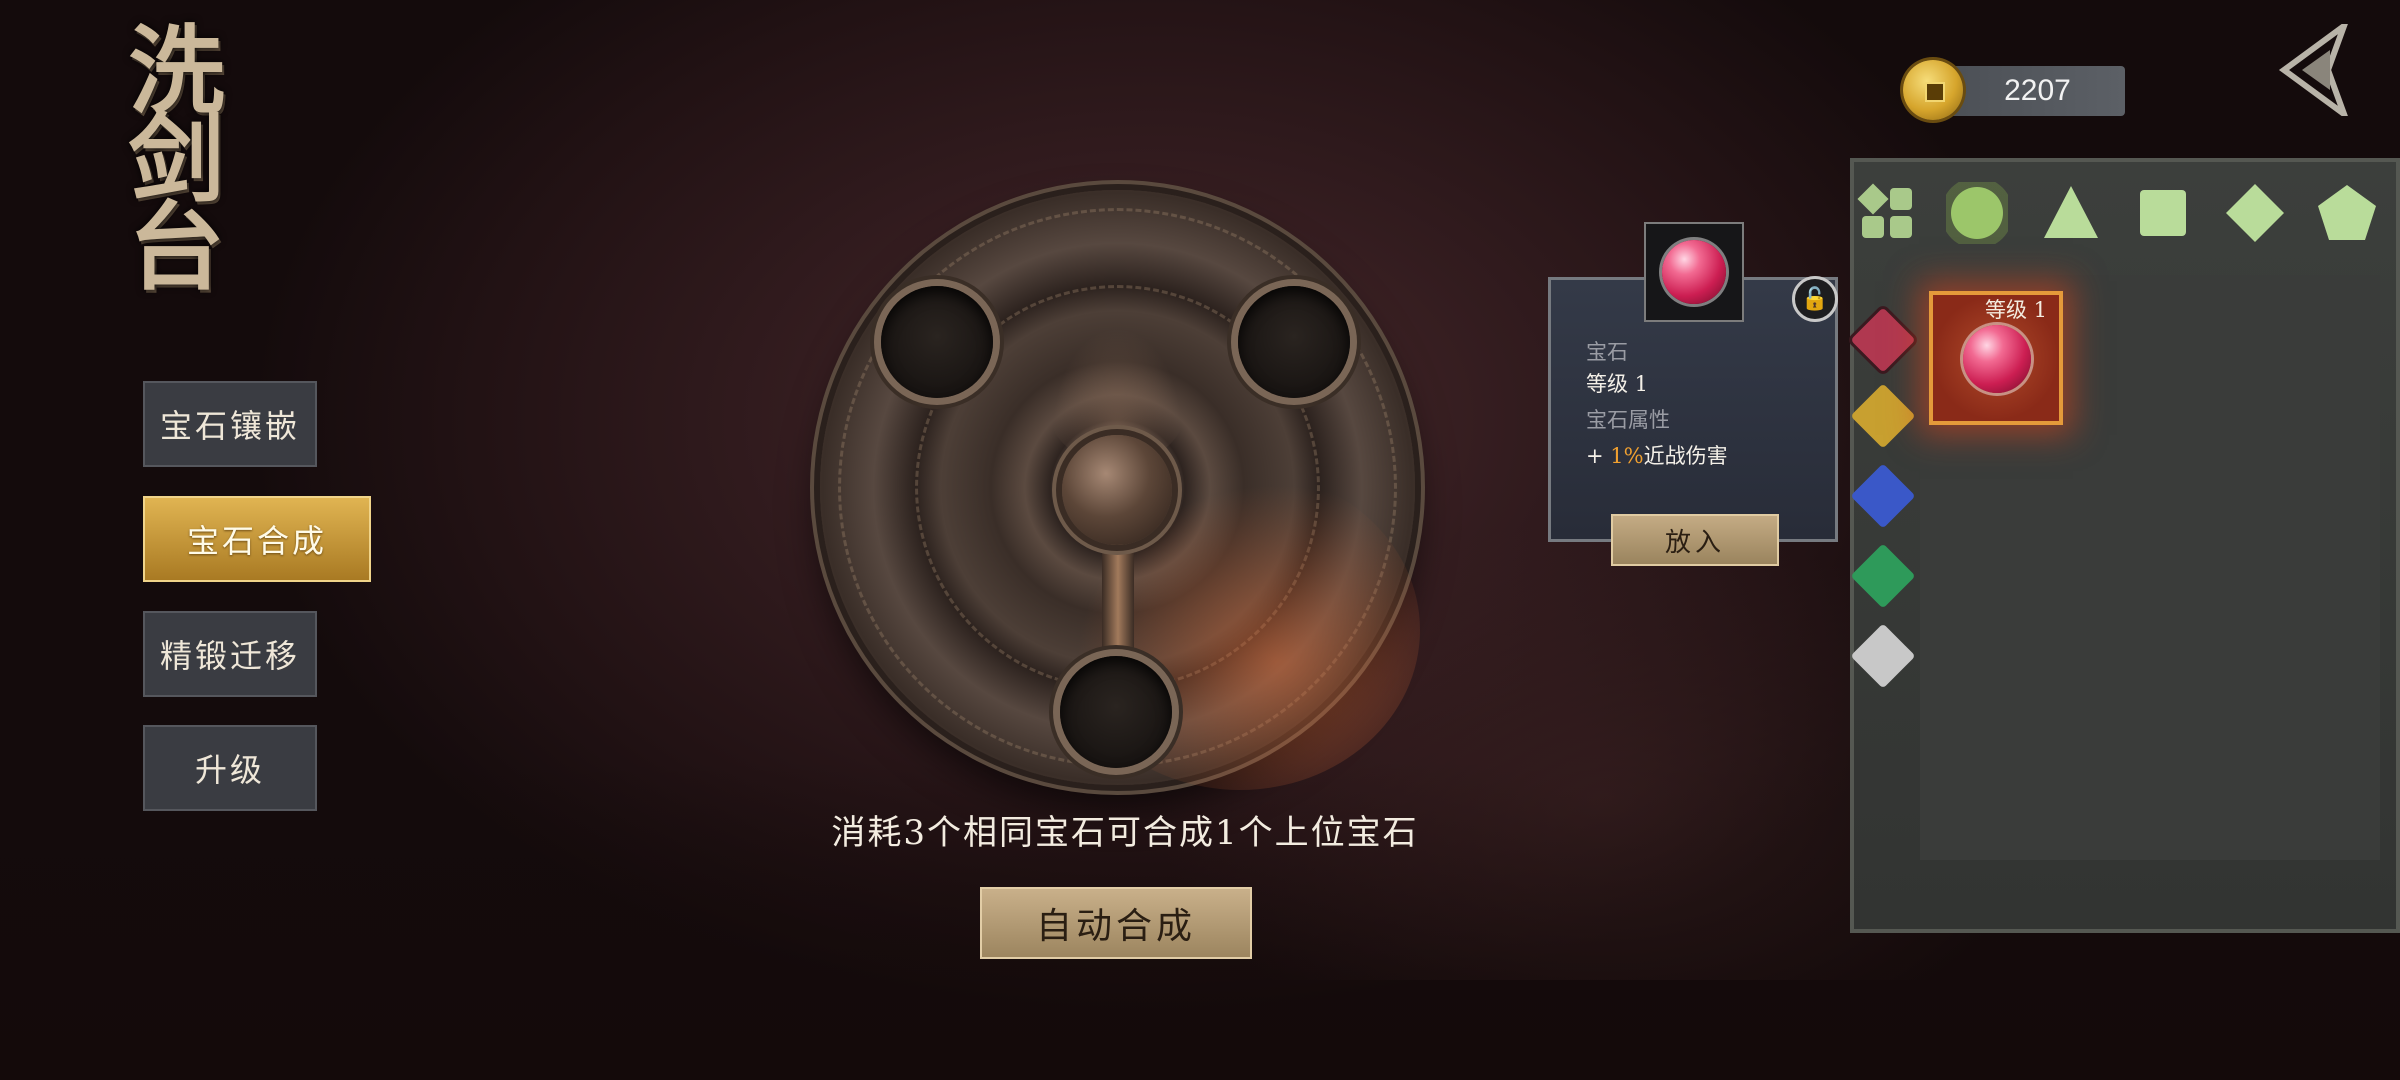 This screenshot has height=1080, width=2400. Describe the element at coordinates (1887, 213) in the screenshot. I see `grid-icon` at that location.